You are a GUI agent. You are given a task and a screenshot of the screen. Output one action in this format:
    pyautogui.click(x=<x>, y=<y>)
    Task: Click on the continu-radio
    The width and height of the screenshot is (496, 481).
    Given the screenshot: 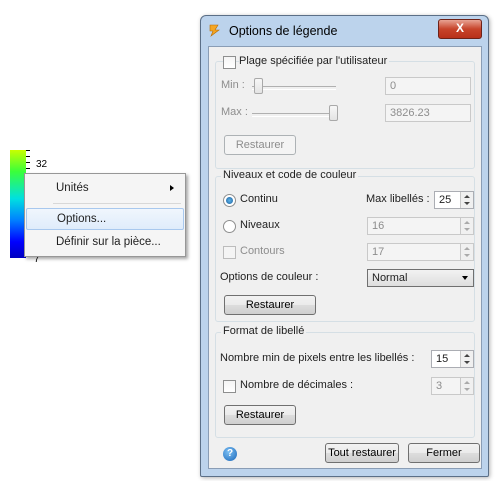 What is the action you would take?
    pyautogui.click(x=229, y=200)
    